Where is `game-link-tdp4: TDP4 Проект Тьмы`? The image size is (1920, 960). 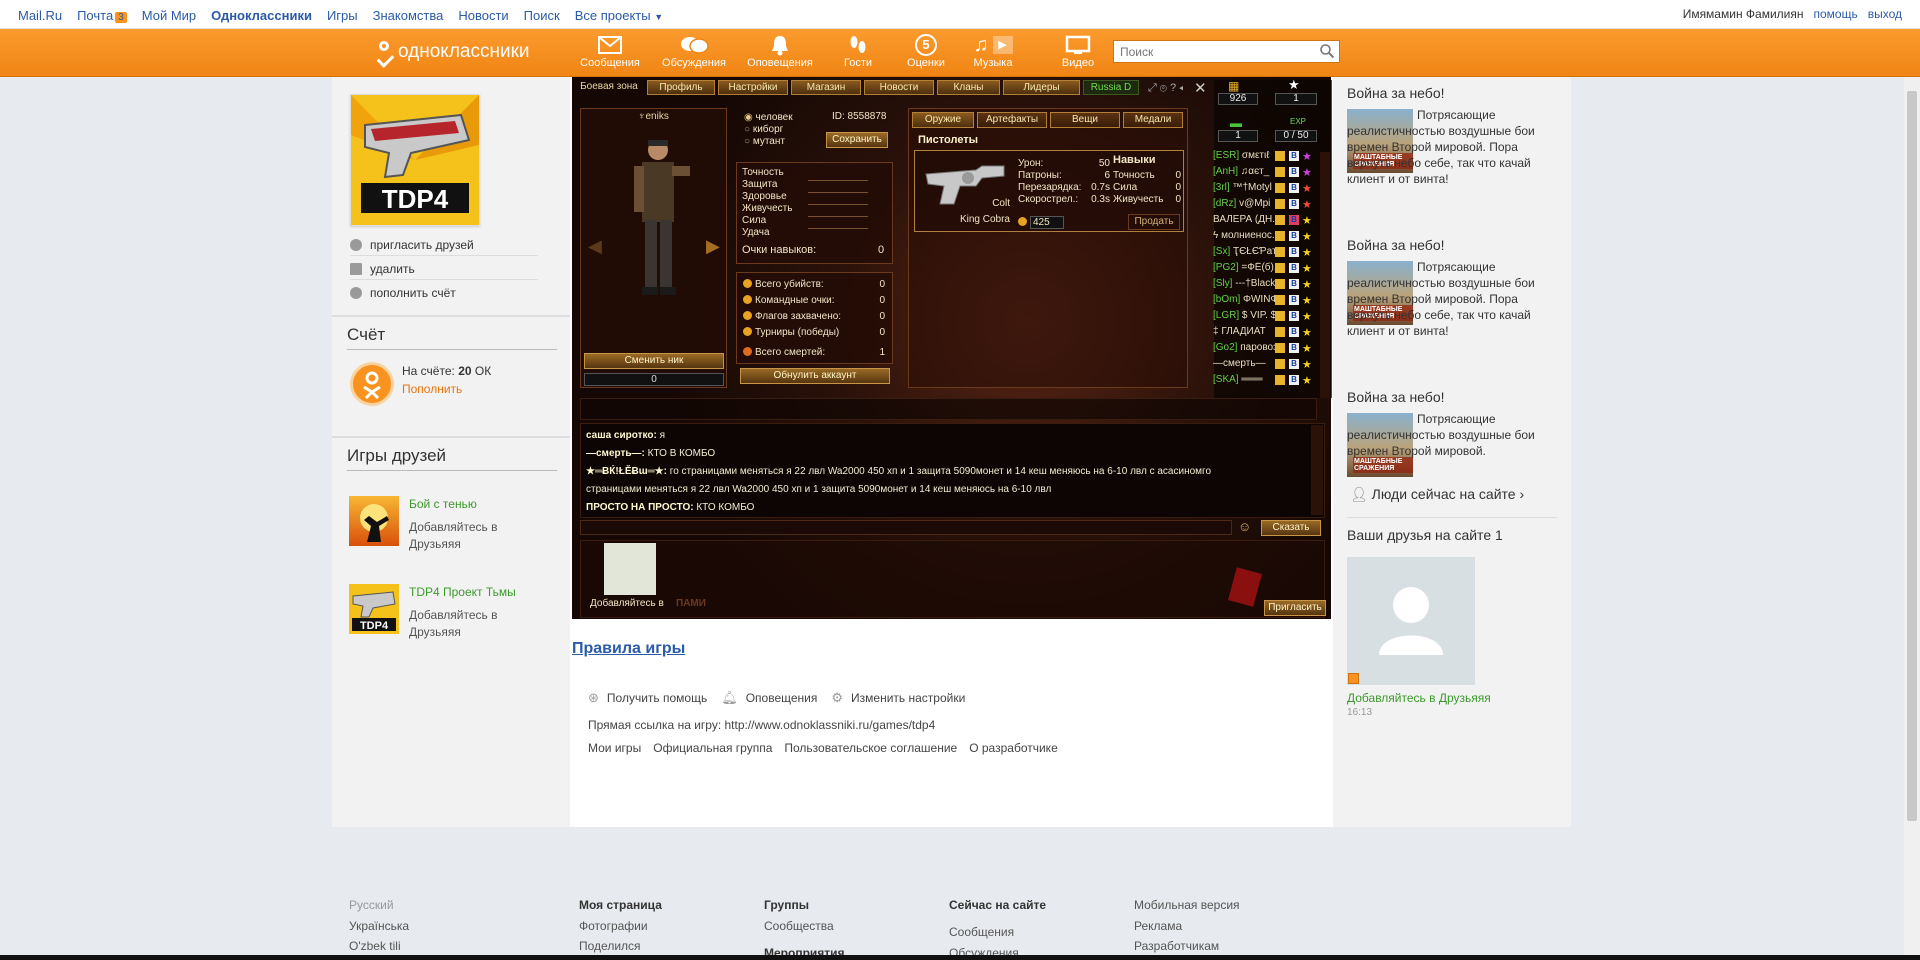 game-link-tdp4: TDP4 Проект Тьмы is located at coordinates (462, 592).